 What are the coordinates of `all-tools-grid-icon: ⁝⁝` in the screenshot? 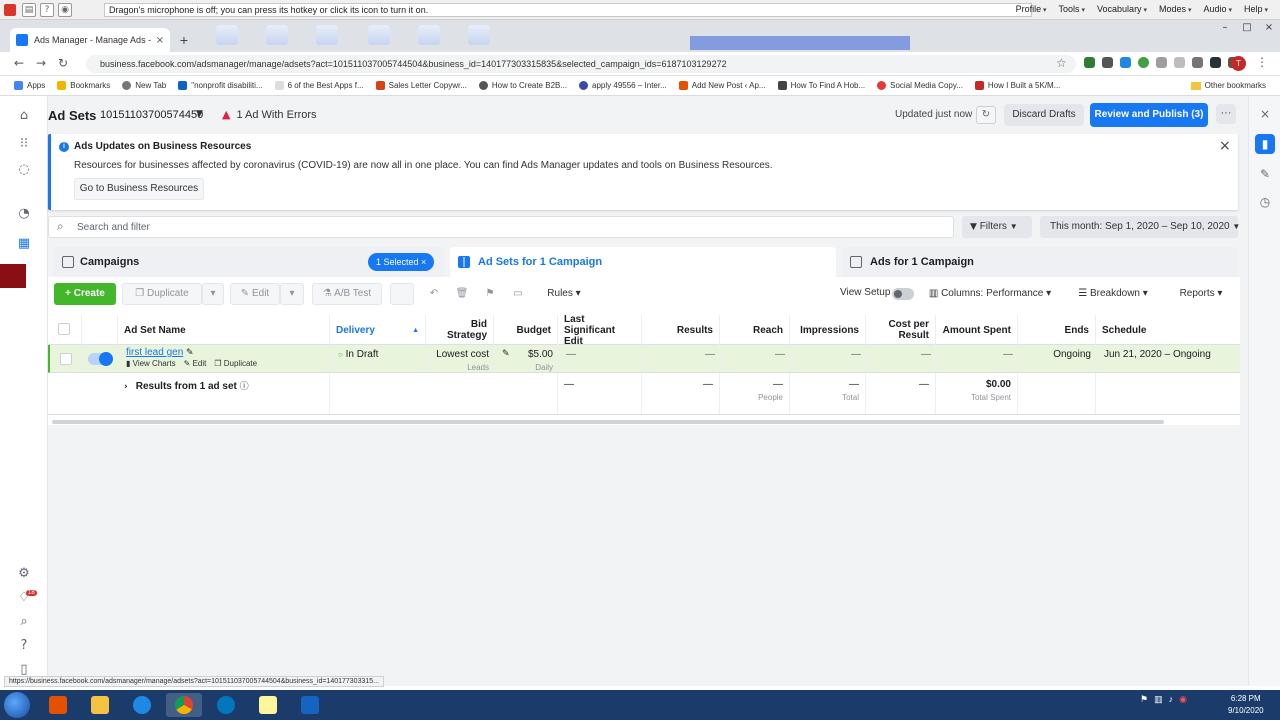 It's located at (24, 144).